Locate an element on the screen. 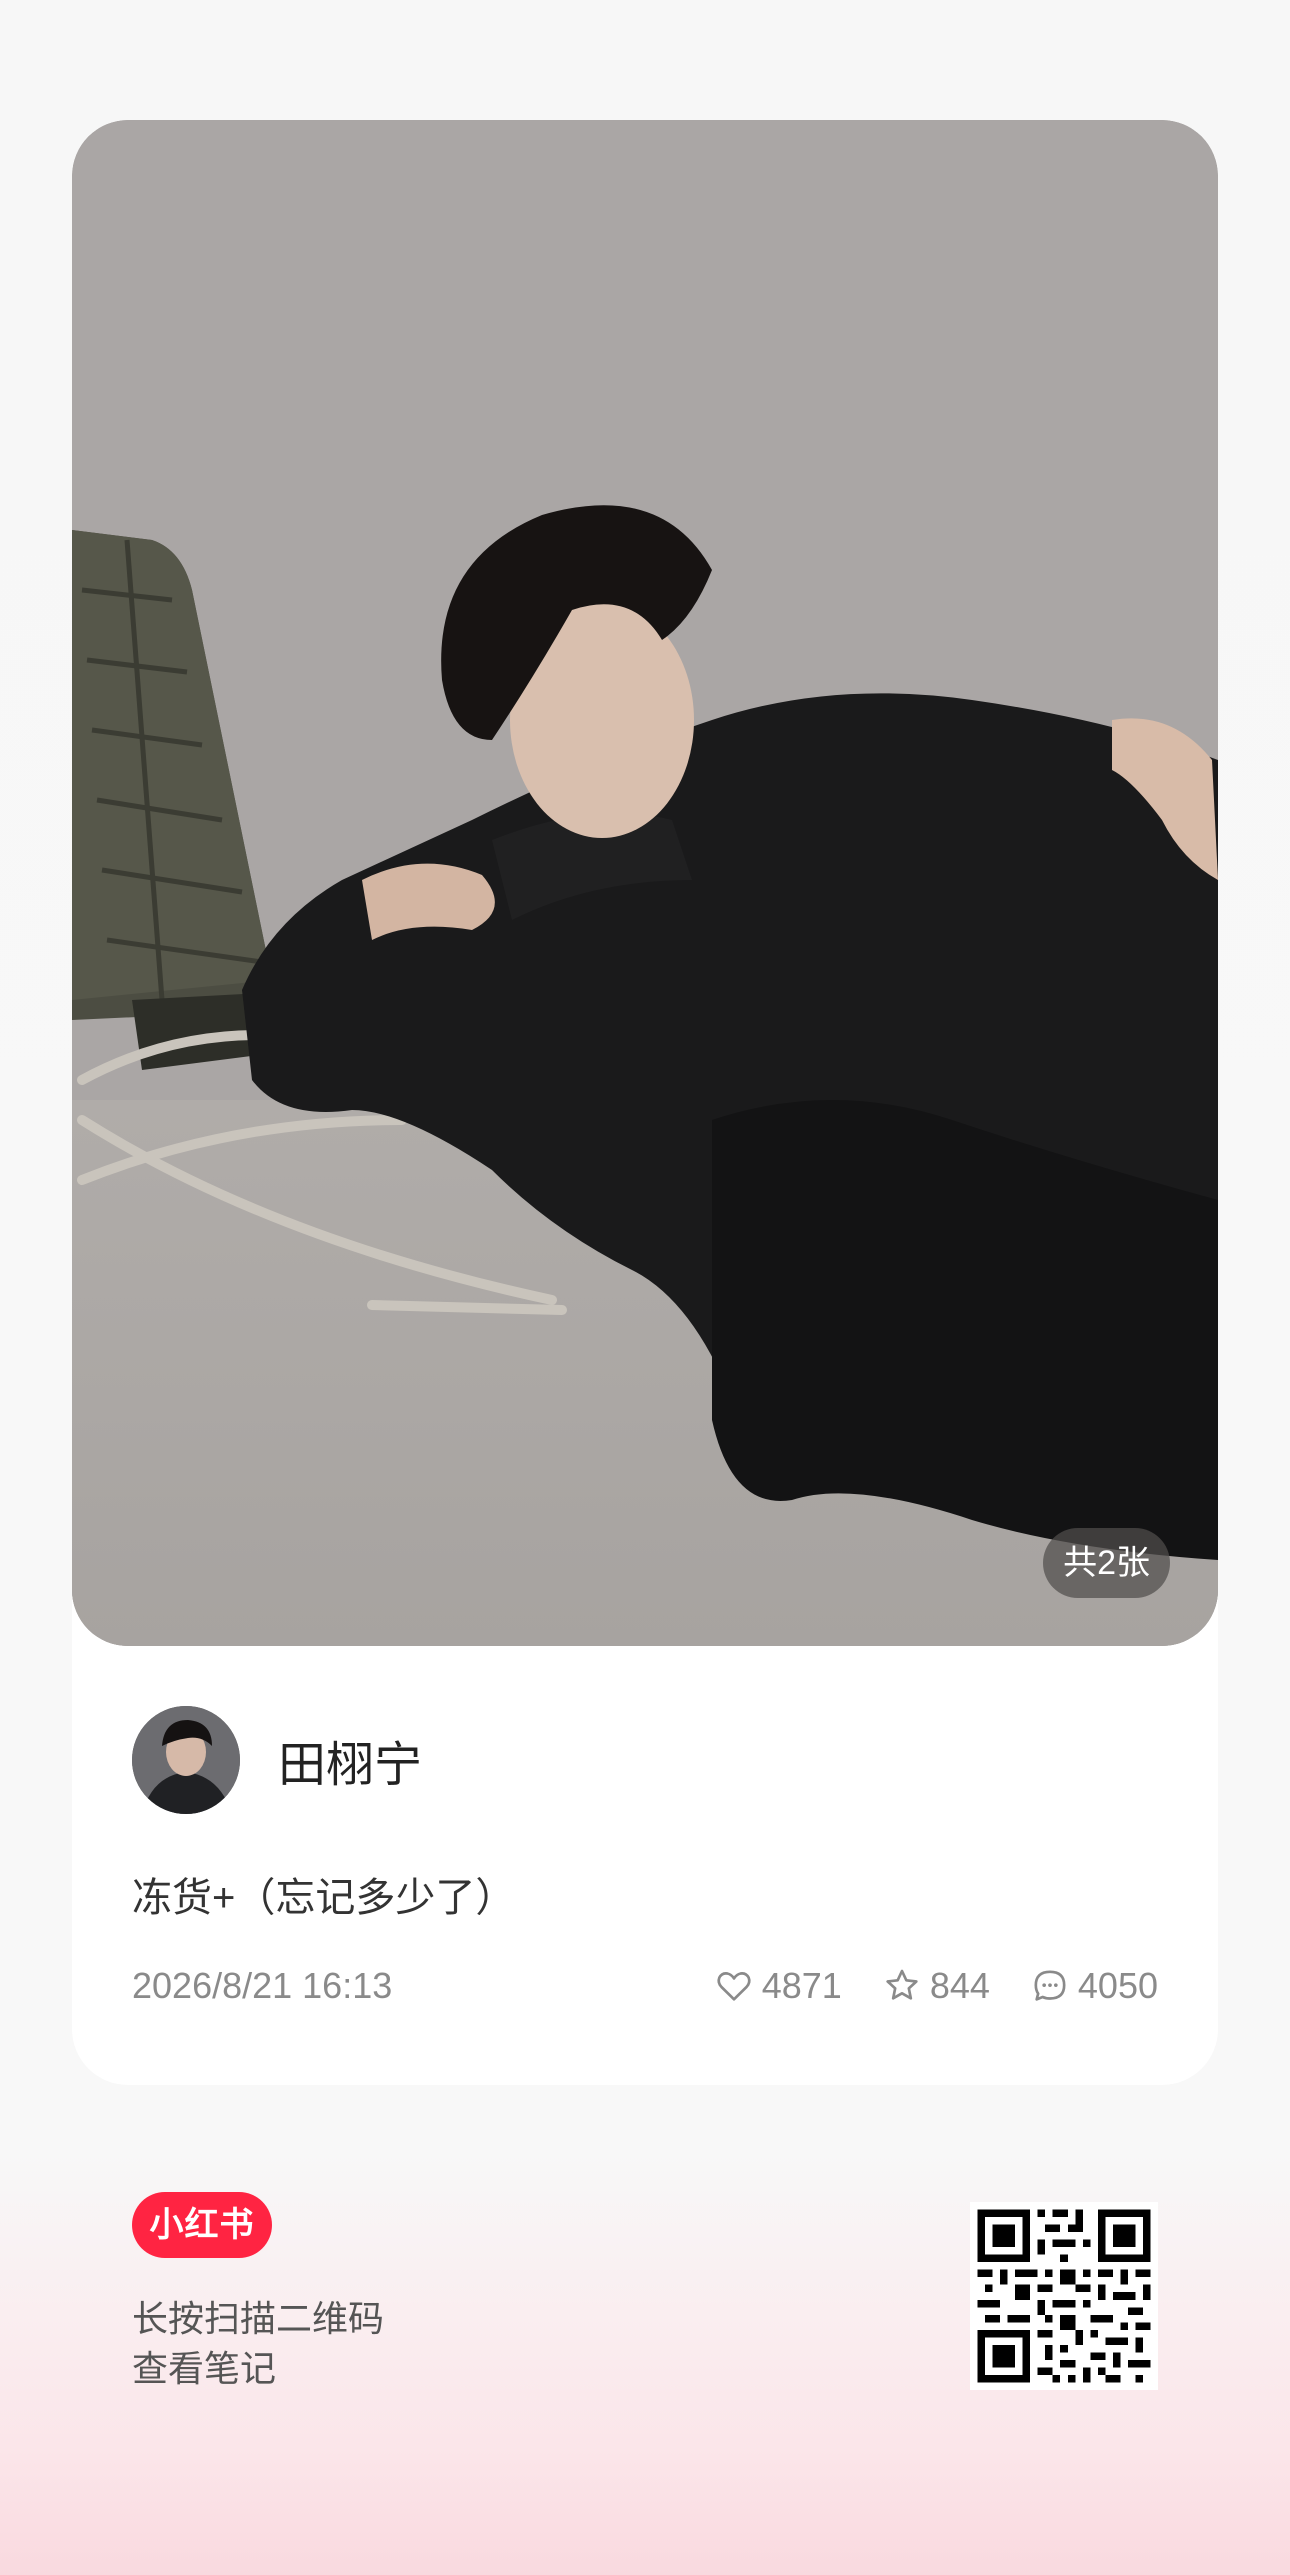 This screenshot has height=2575, width=1290. image-count-badge: 共2张 is located at coordinates (1106, 1563).